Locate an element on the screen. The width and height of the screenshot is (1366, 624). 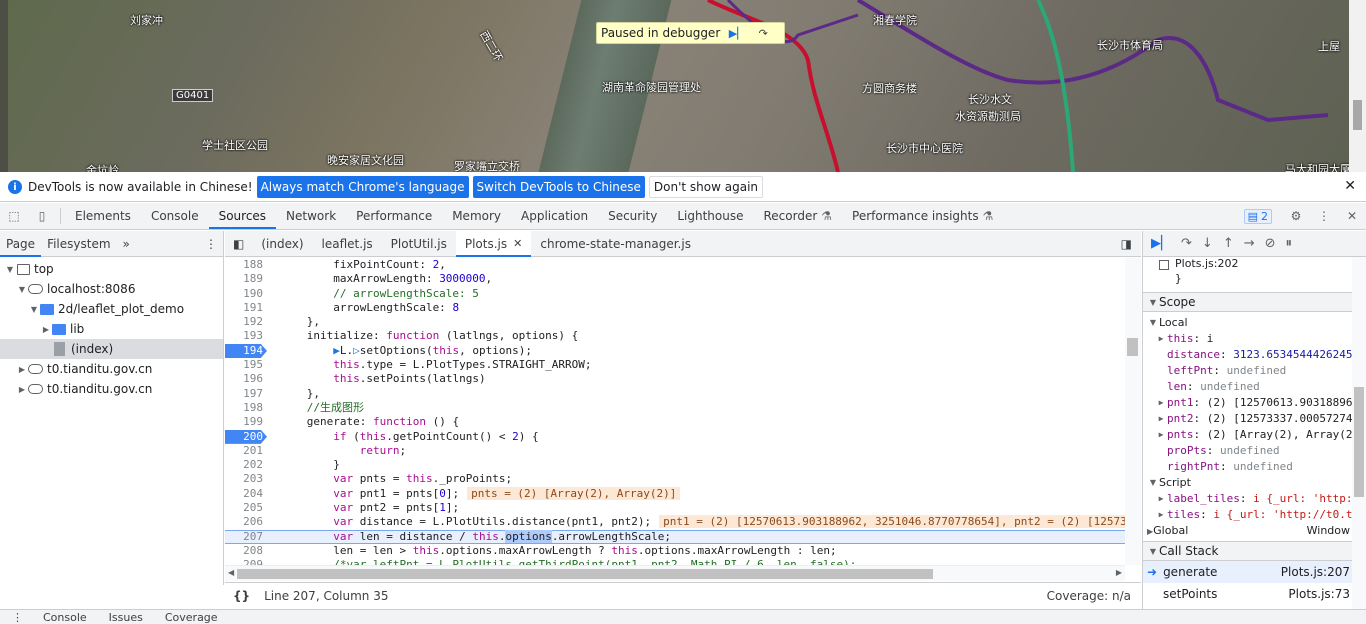
scope-var: ▶ pnts: (2) [Array(2), Array(2 is located at coordinates (1254, 434).